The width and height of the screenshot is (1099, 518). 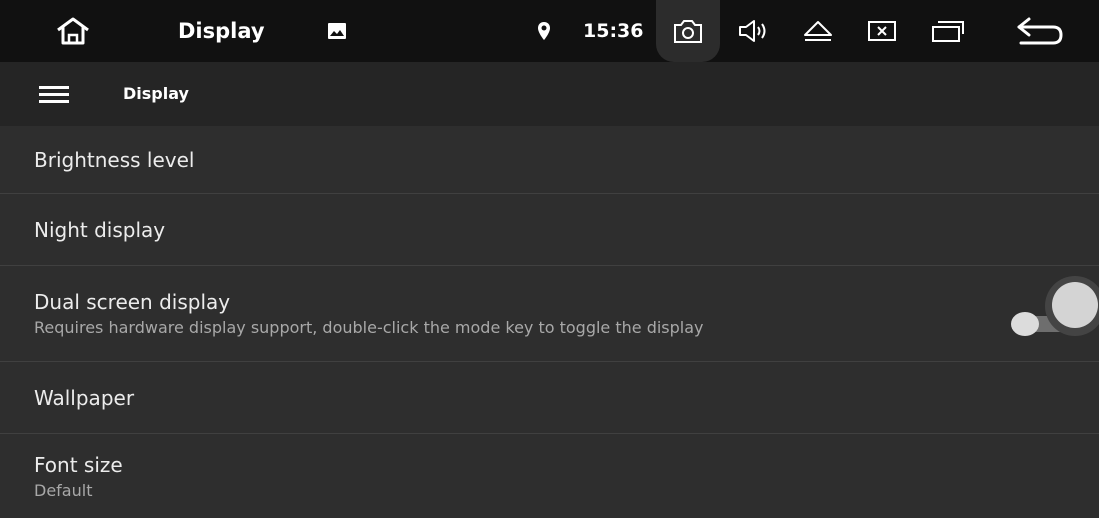 I want to click on eject-button, so click(x=818, y=31).